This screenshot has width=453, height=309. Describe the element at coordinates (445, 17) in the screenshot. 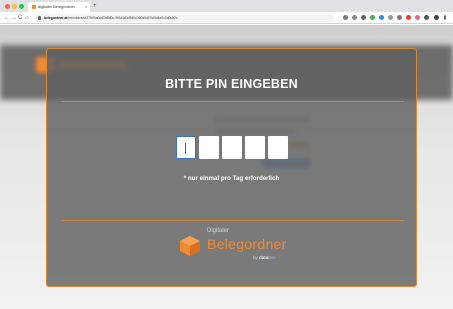

I see `menu-icon` at that location.